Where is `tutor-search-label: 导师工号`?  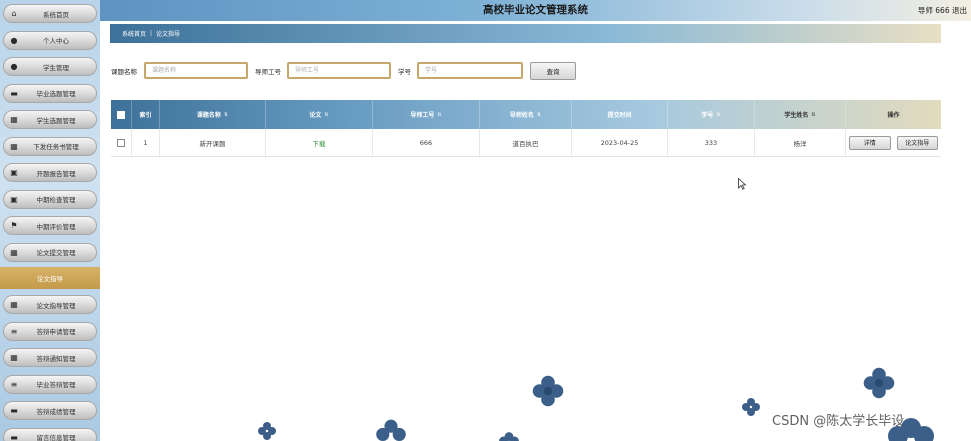
tutor-search-label: 导师工号 is located at coordinates (268, 72).